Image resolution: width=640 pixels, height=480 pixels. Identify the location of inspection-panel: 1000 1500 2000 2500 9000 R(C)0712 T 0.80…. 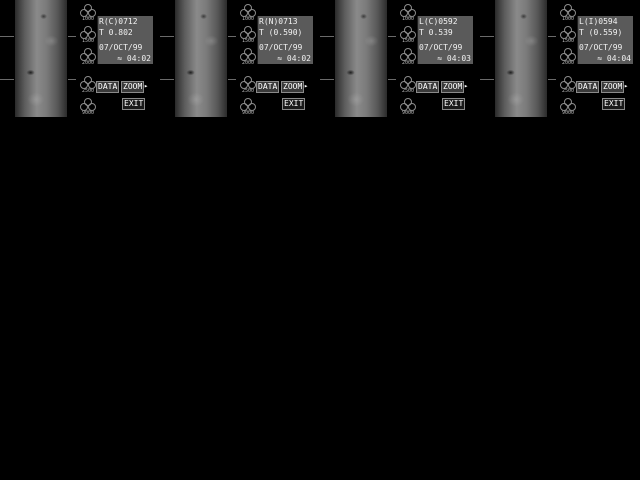
(80, 59).